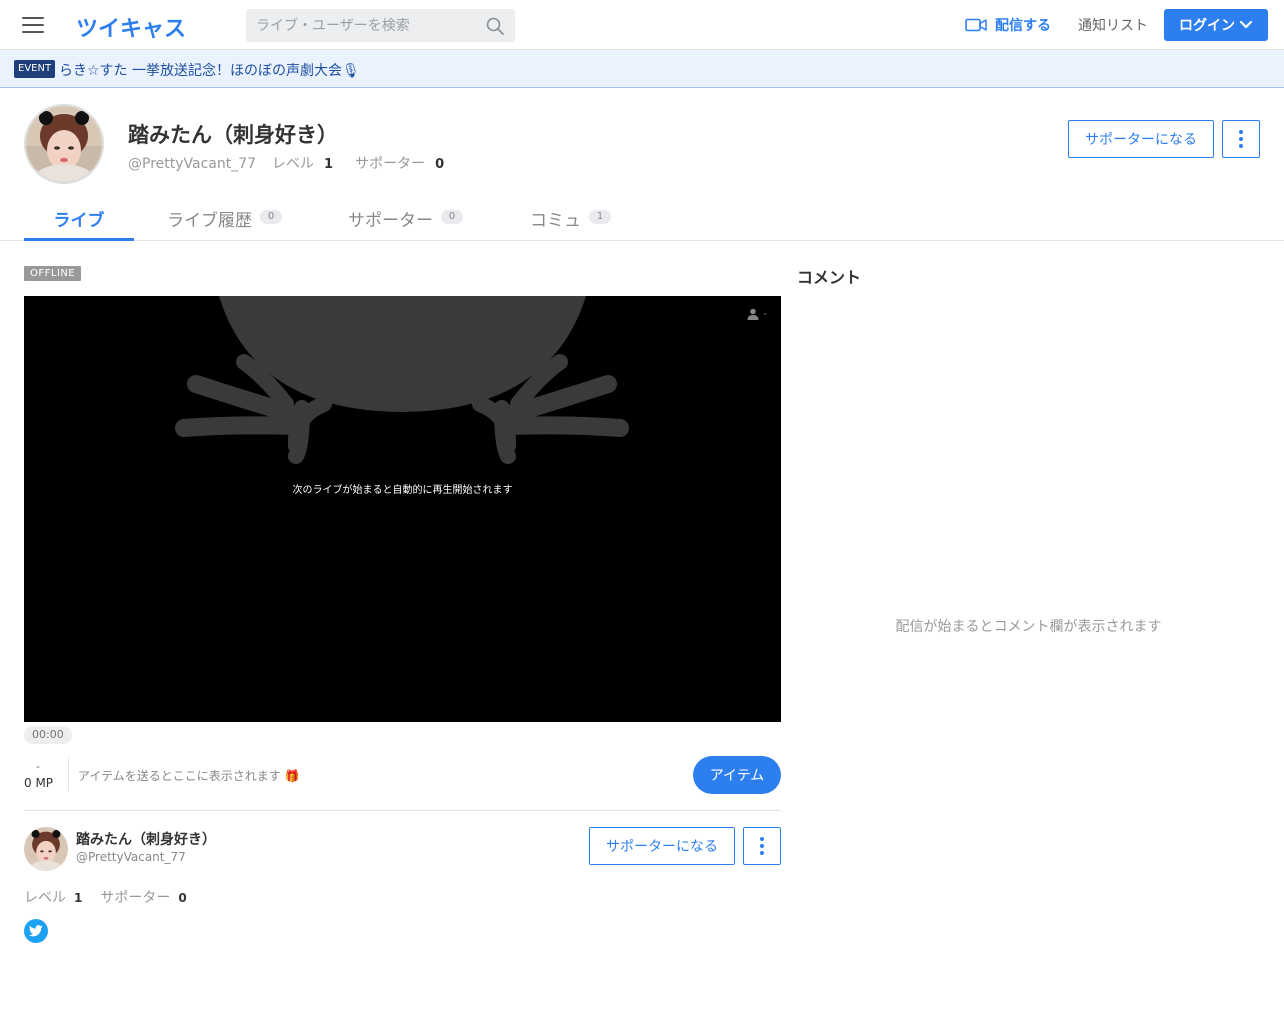 The width and height of the screenshot is (1284, 1016). I want to click on tab-label: ライブ履歴, so click(209, 221).